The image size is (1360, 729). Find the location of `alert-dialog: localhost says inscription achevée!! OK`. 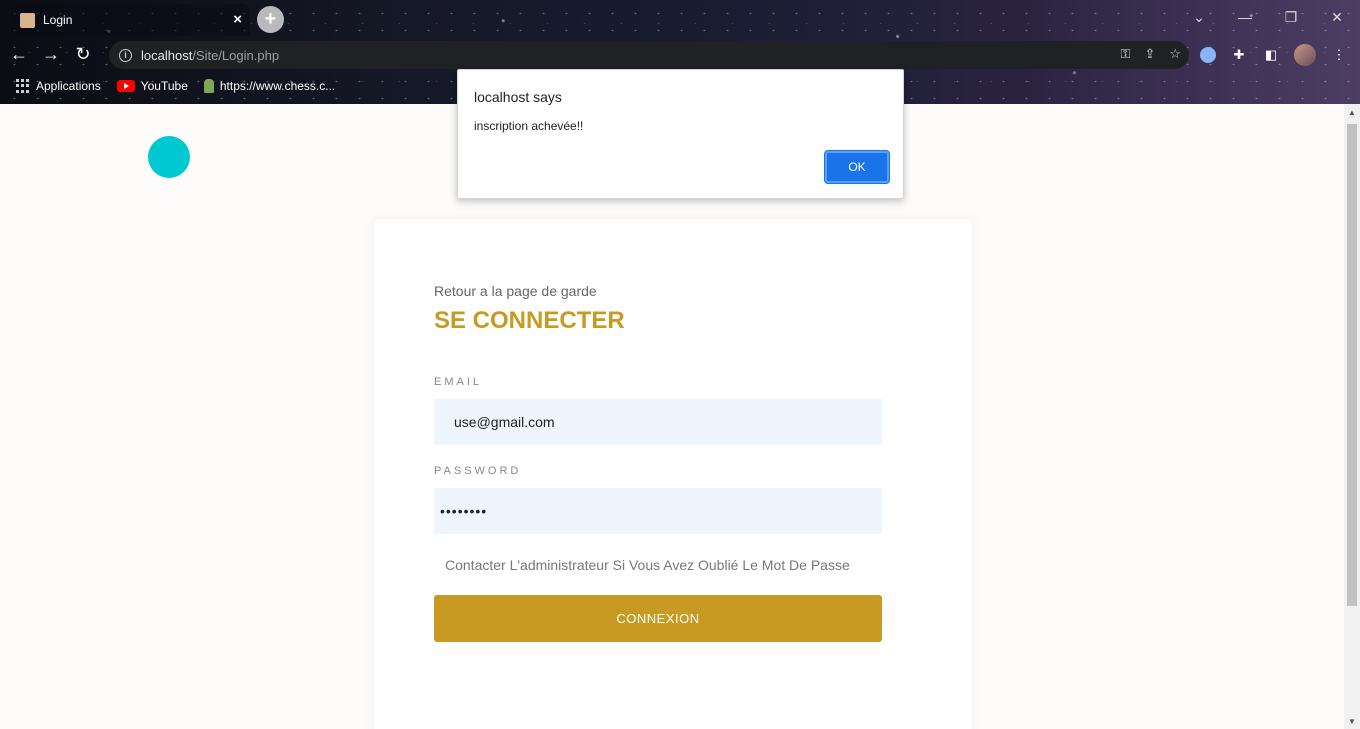

alert-dialog: localhost says inscription achevée!! OK is located at coordinates (680, 134).